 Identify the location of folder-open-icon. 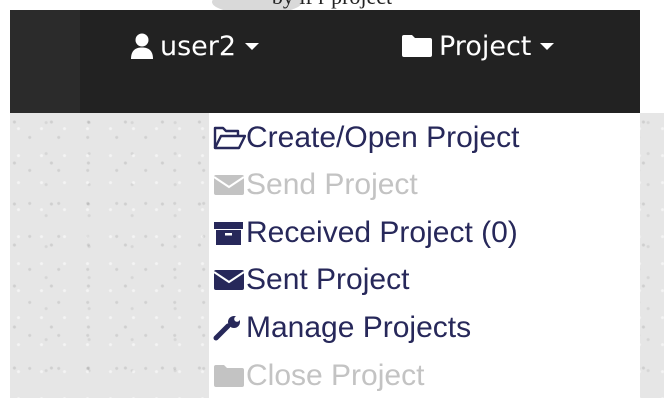
(229, 138).